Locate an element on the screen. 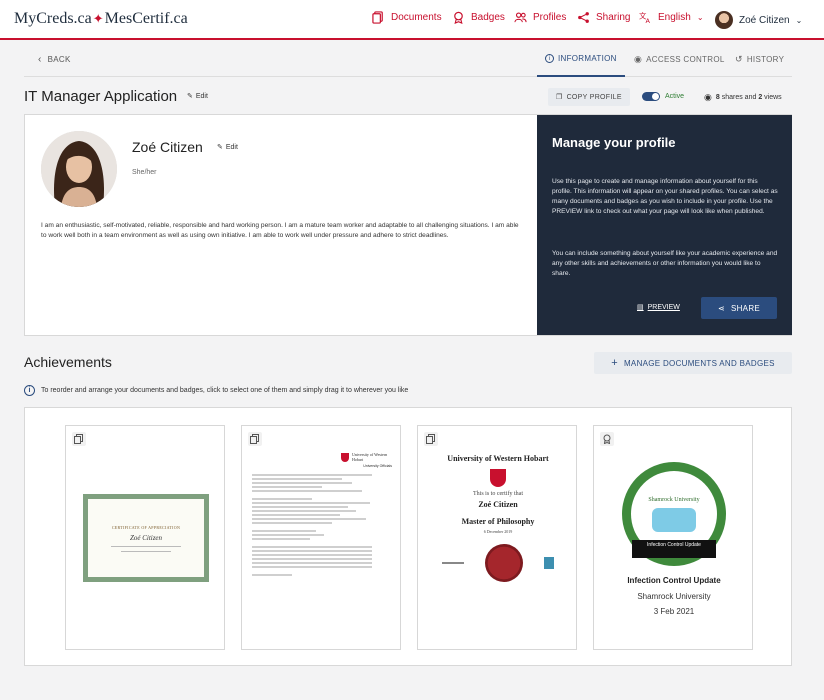  certificate-thumbnail: CERTIFICATE OF APPRECIATION Zoé Citizen is located at coordinates (146, 538).